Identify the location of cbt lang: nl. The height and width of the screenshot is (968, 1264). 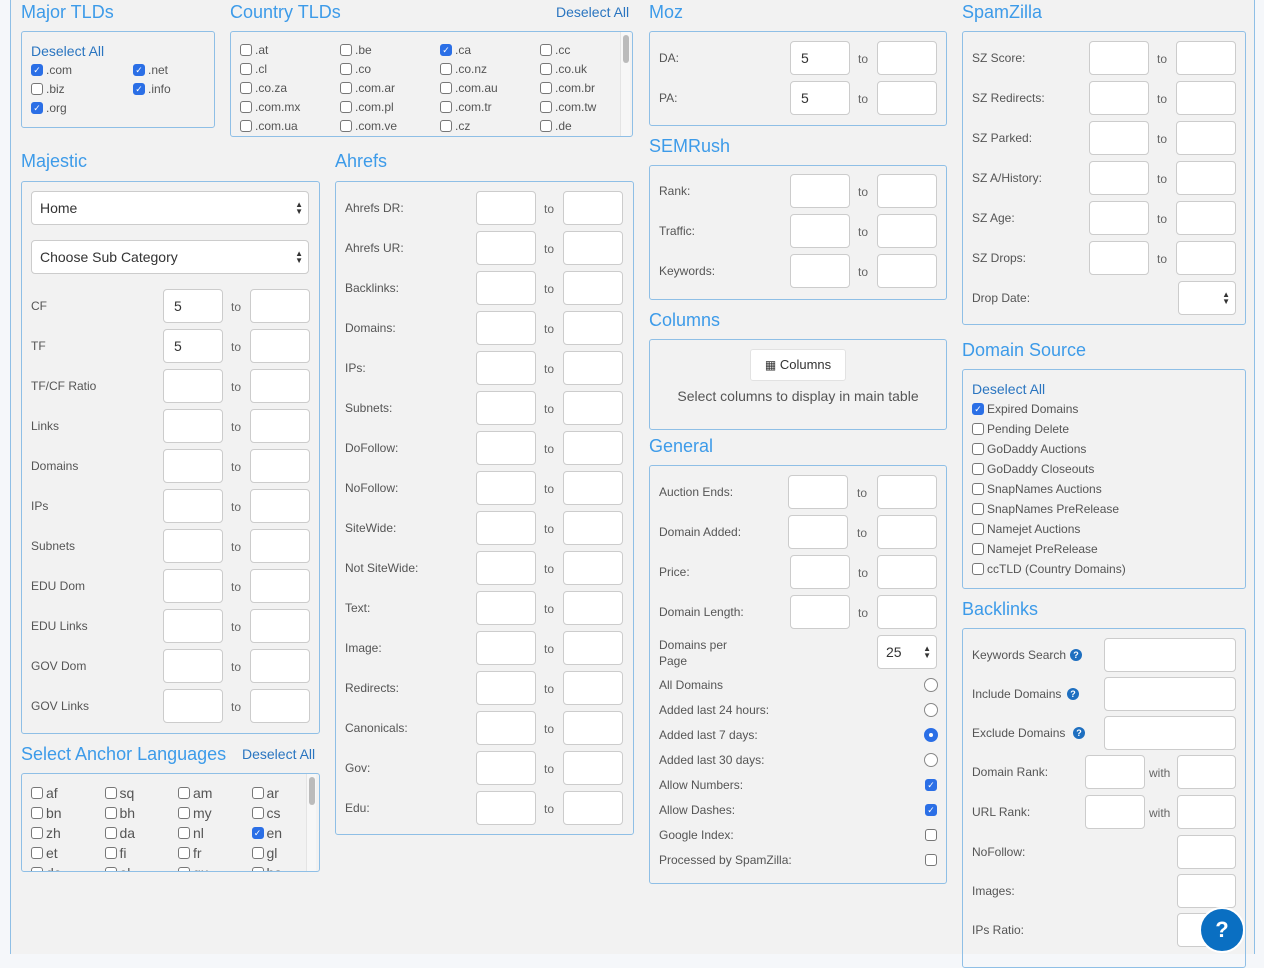
(198, 833).